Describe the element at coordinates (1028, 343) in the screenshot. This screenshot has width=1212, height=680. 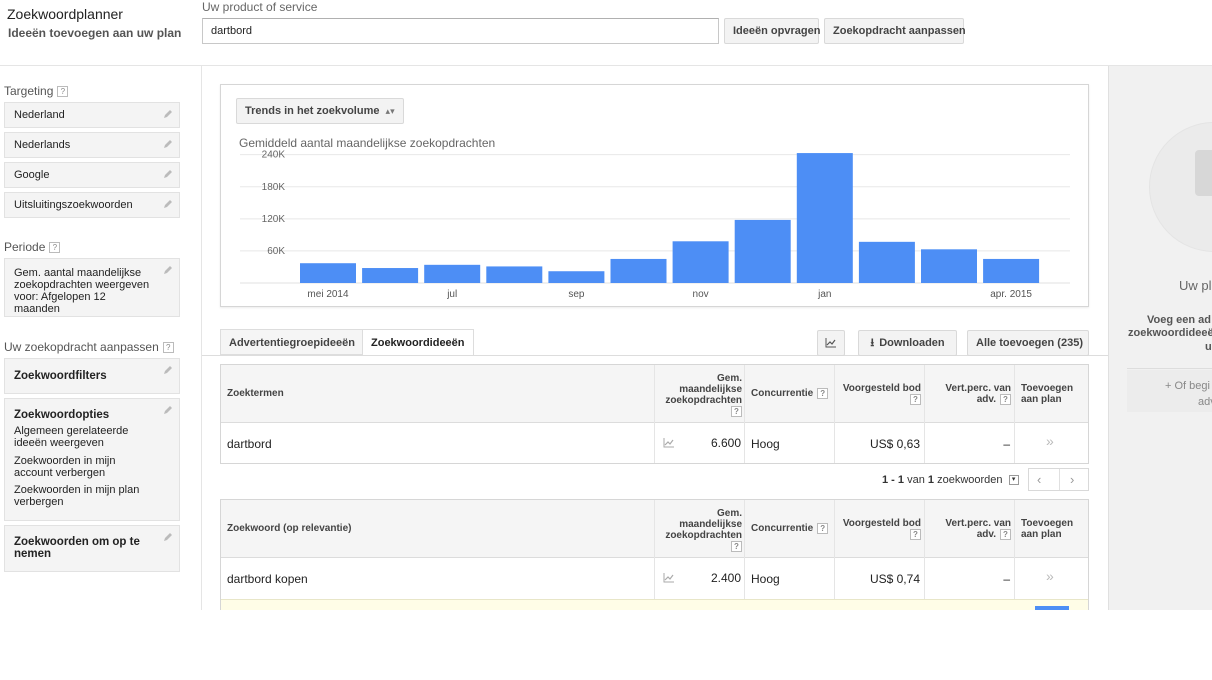
I see `add-all-button: Alle toevoegen (235)` at that location.